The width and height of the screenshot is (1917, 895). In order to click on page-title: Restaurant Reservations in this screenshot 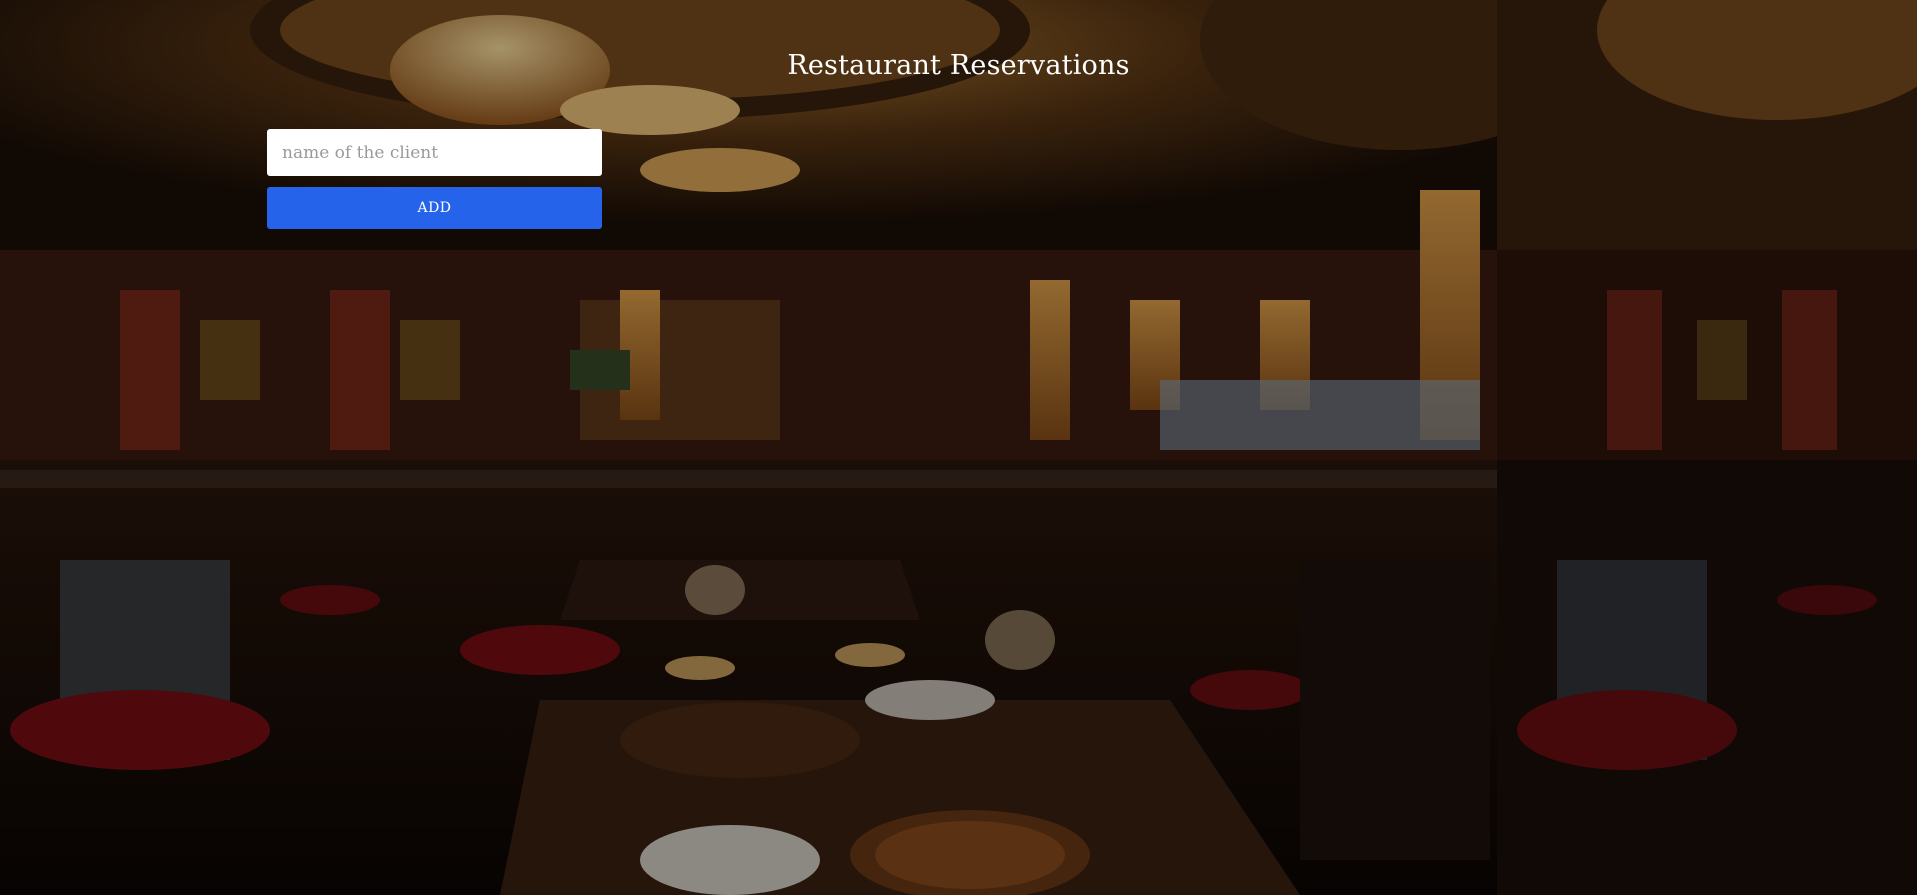, I will do `click(958, 65)`.